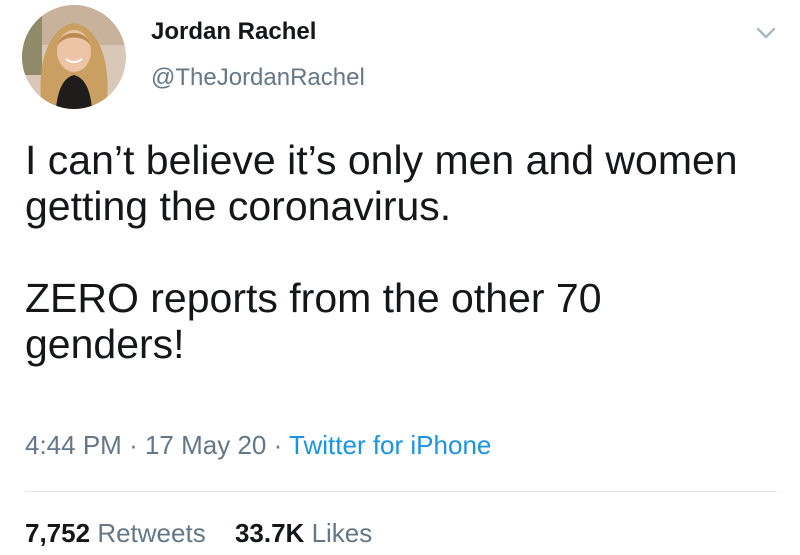 The image size is (800, 555). I want to click on likes-label: Likes, so click(342, 533).